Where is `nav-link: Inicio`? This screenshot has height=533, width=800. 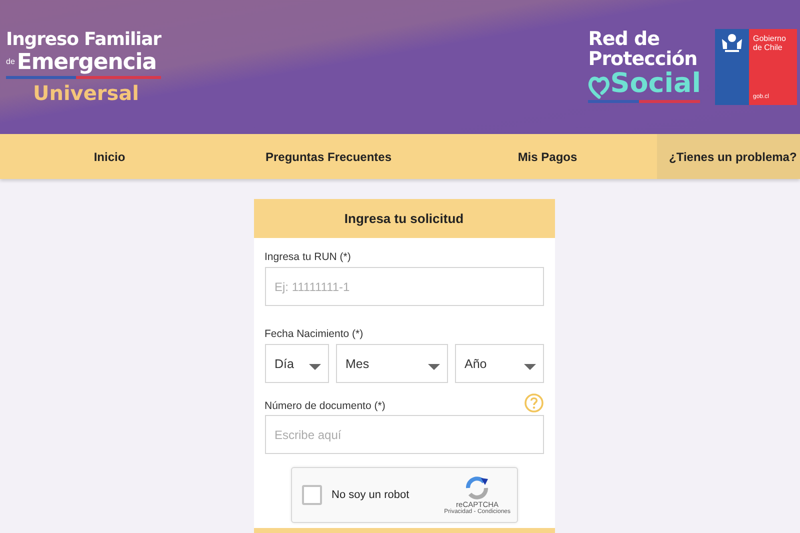 nav-link: Inicio is located at coordinates (109, 156).